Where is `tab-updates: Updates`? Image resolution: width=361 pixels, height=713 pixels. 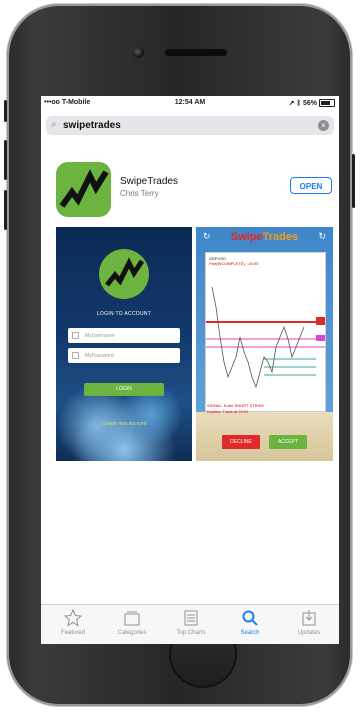 tab-updates: Updates is located at coordinates (309, 622).